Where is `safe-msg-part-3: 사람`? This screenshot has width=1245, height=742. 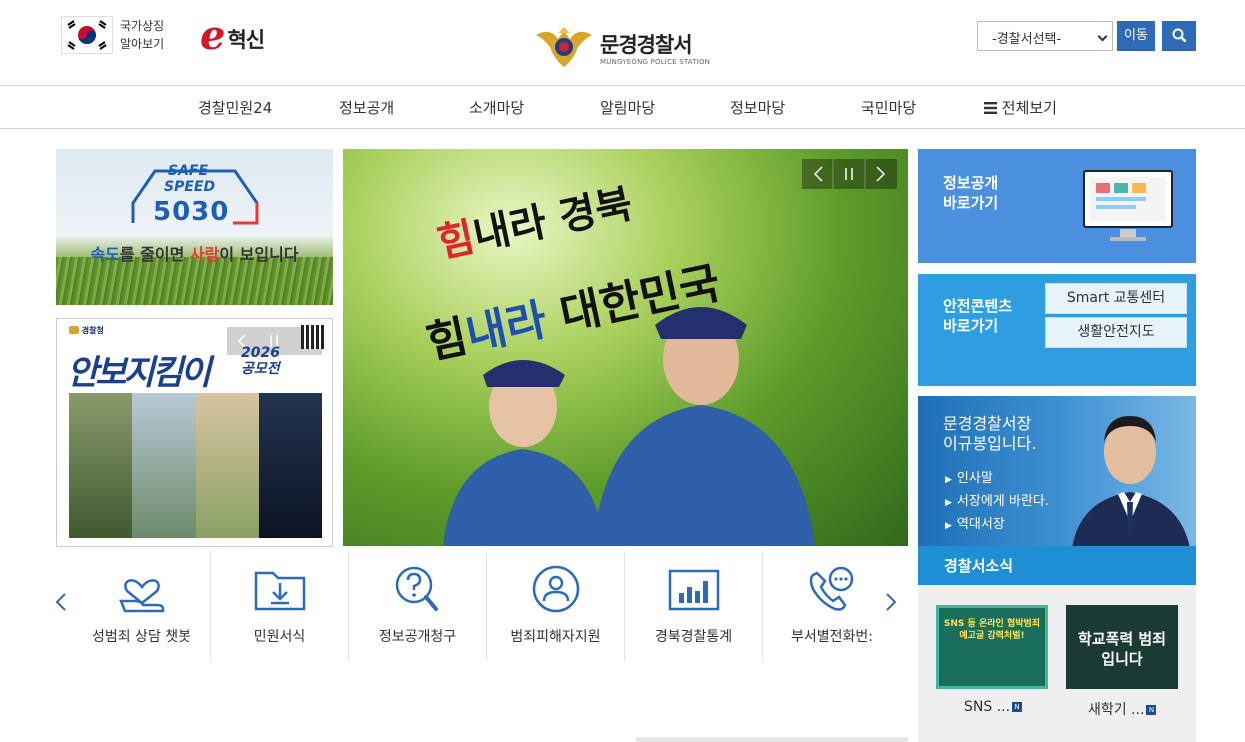
safe-msg-part-3: 사람 is located at coordinates (204, 254).